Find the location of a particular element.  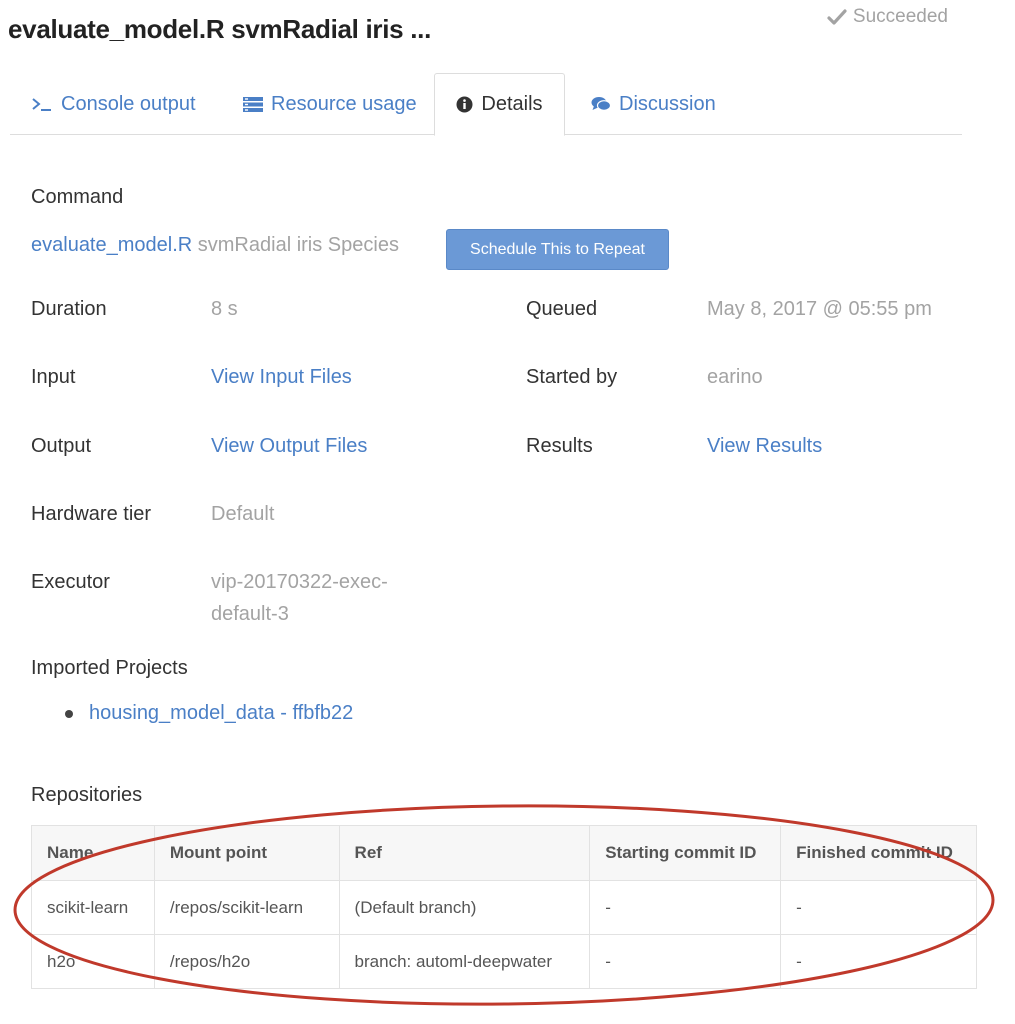

duration-label: Duration is located at coordinates (69, 309).